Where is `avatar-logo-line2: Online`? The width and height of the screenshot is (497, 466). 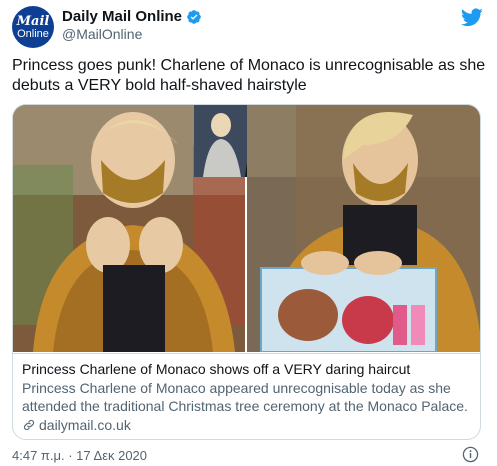
avatar-logo-line2: Online is located at coordinates (33, 33).